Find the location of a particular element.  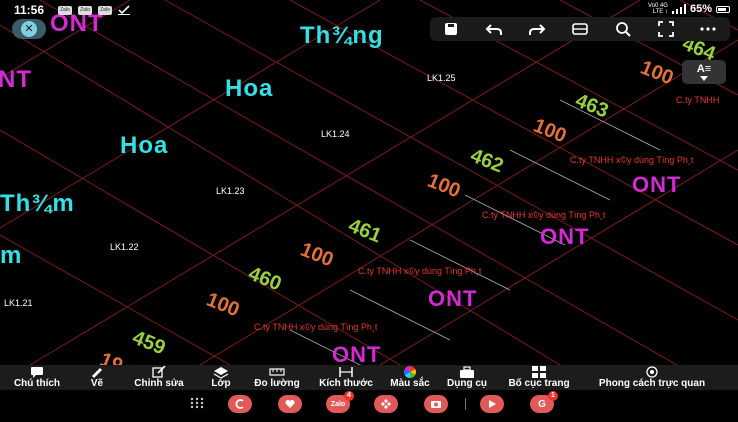

notification-badge: 1 is located at coordinates (553, 396).